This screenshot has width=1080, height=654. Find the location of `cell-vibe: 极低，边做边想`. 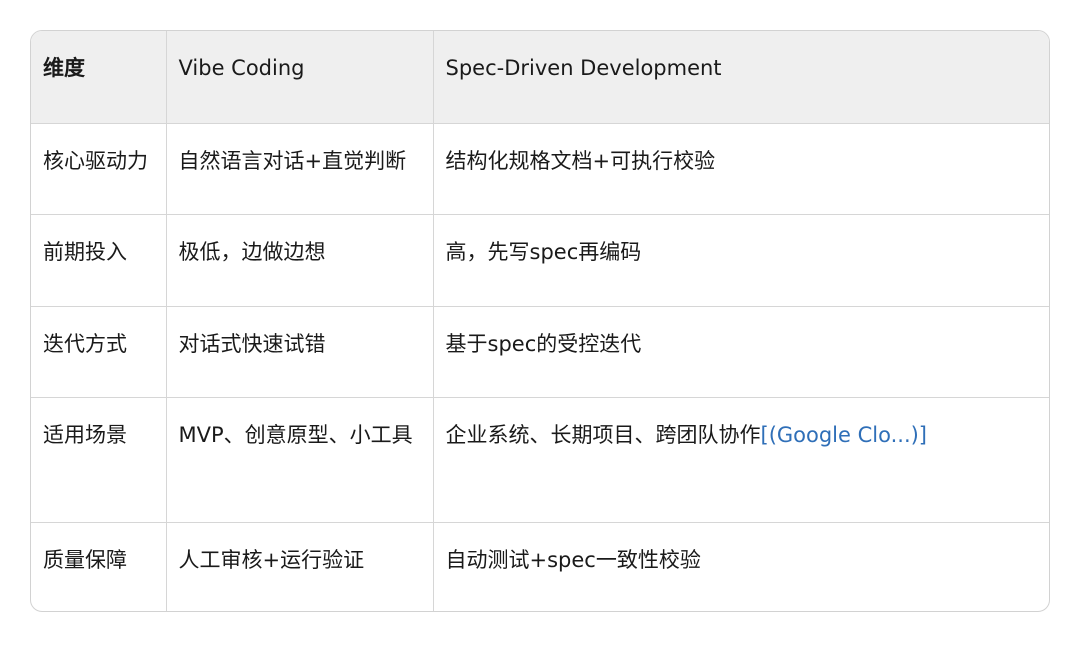

cell-vibe: 极低，边做边想 is located at coordinates (300, 260).